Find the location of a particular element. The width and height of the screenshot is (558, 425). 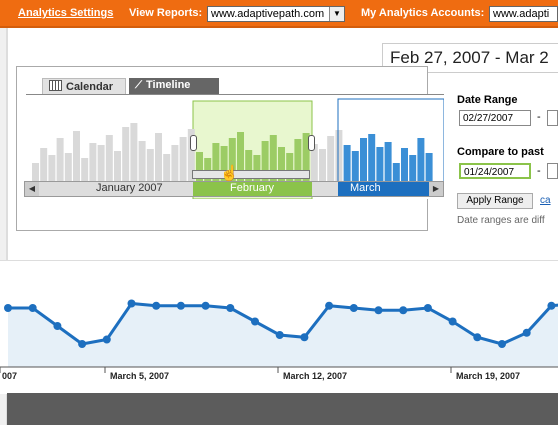

view-reports-label: View Reports: is located at coordinates (166, 13).